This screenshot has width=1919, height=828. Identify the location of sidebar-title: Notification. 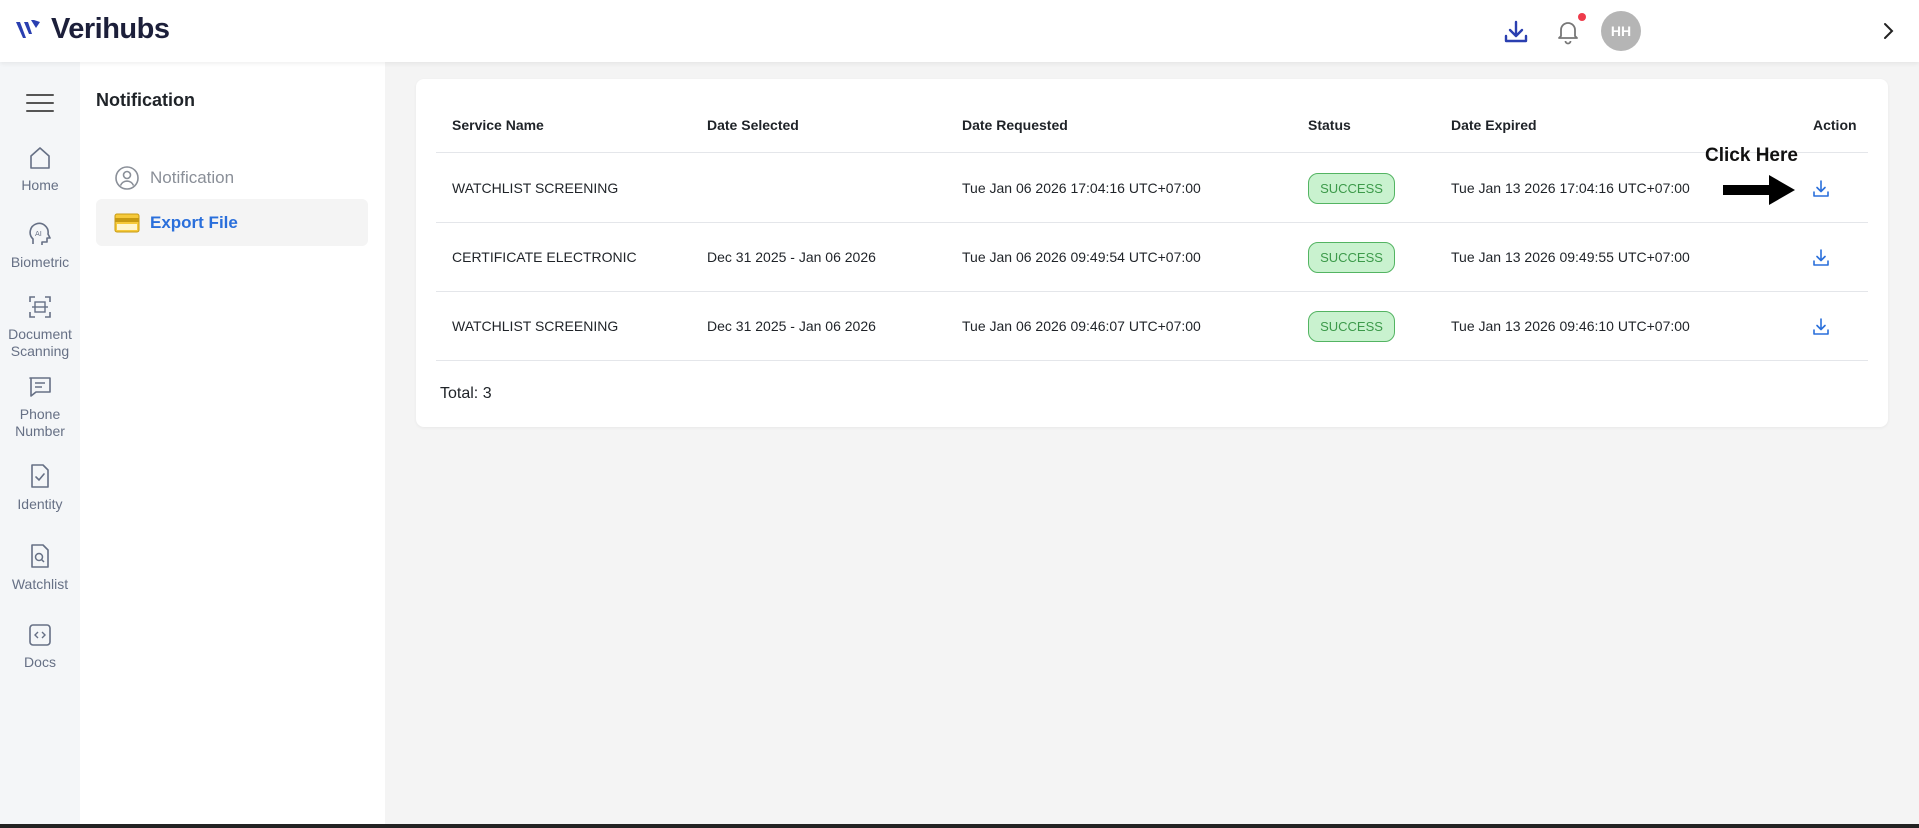
(145, 100).